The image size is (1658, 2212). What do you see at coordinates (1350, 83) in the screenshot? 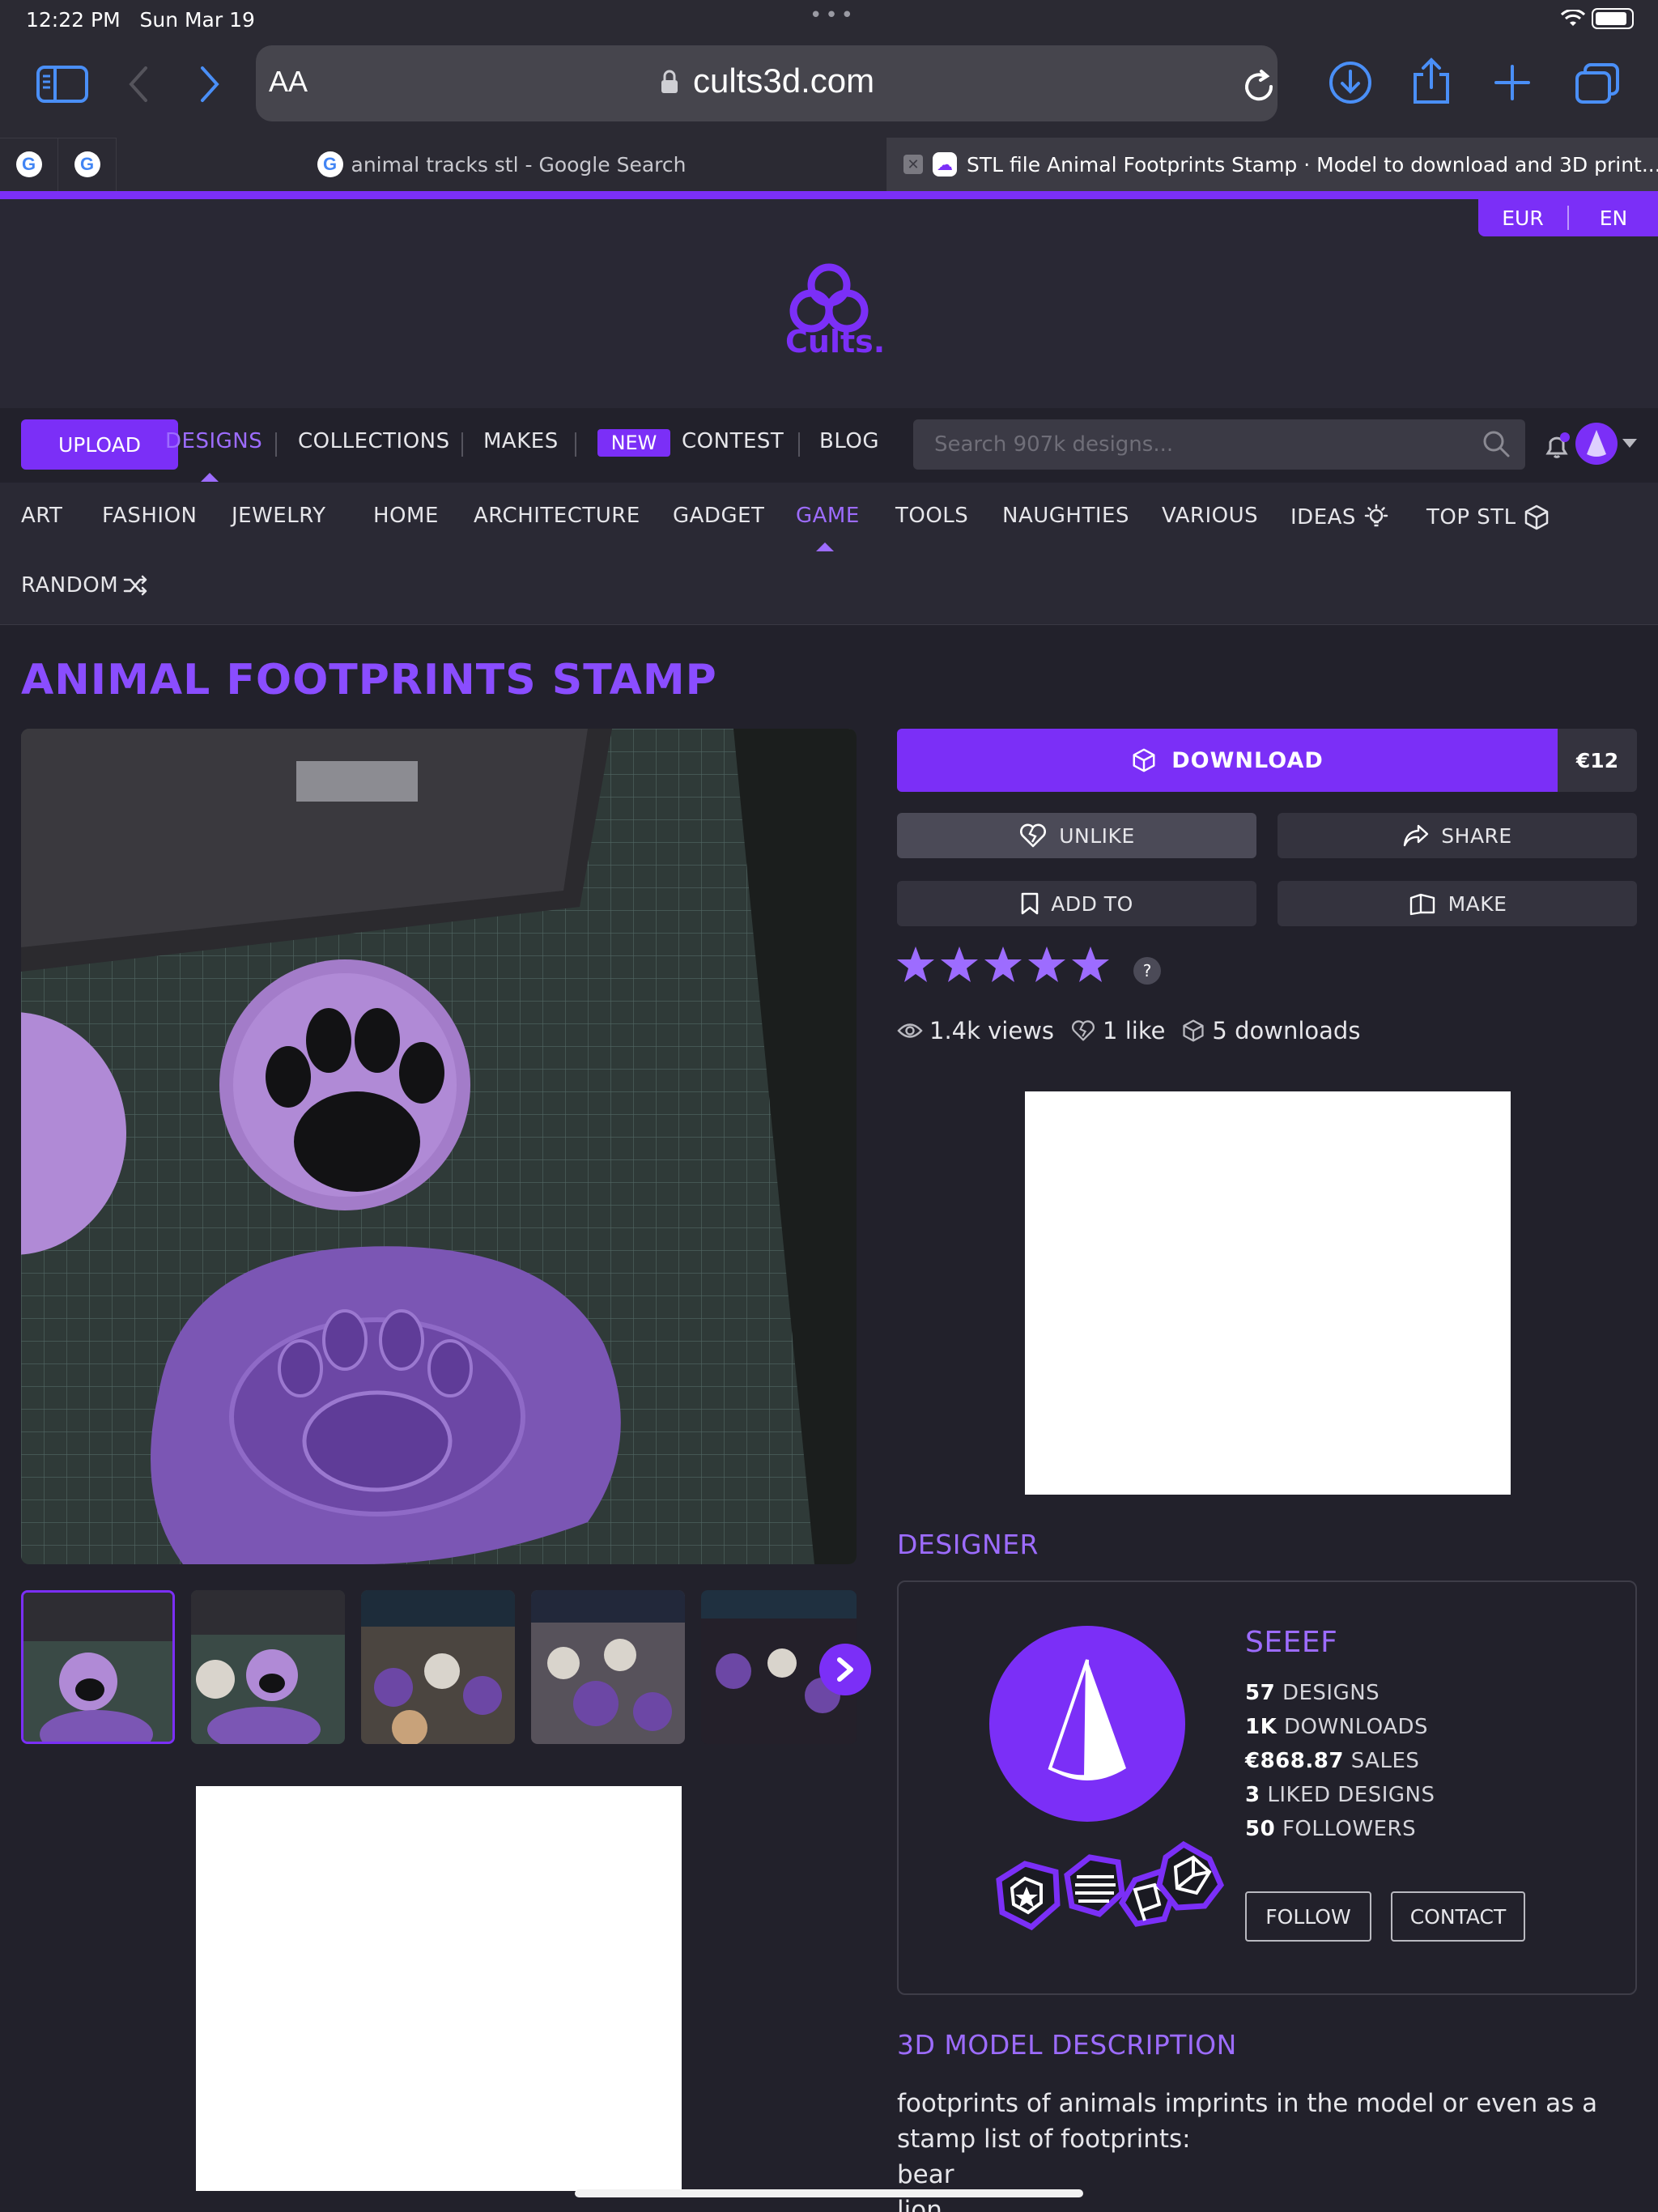
I see `downloads-icon` at bounding box center [1350, 83].